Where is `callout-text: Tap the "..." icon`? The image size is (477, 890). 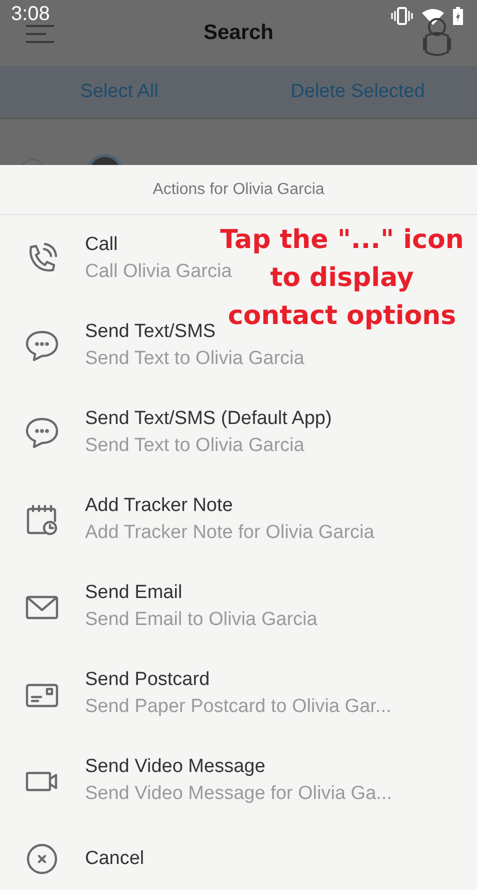
callout-text: Tap the "..." icon is located at coordinates (342, 240).